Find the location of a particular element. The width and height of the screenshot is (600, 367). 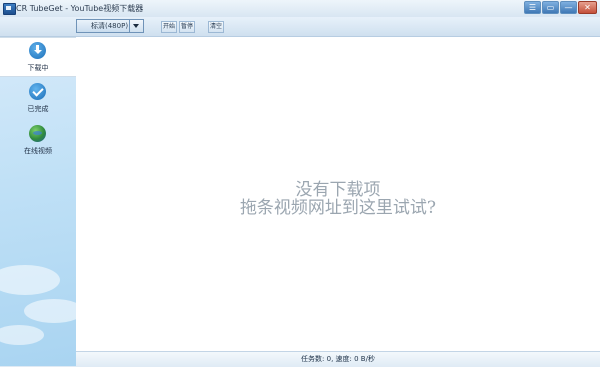

sidebar-item-completed: 已完成 is located at coordinates (38, 98).